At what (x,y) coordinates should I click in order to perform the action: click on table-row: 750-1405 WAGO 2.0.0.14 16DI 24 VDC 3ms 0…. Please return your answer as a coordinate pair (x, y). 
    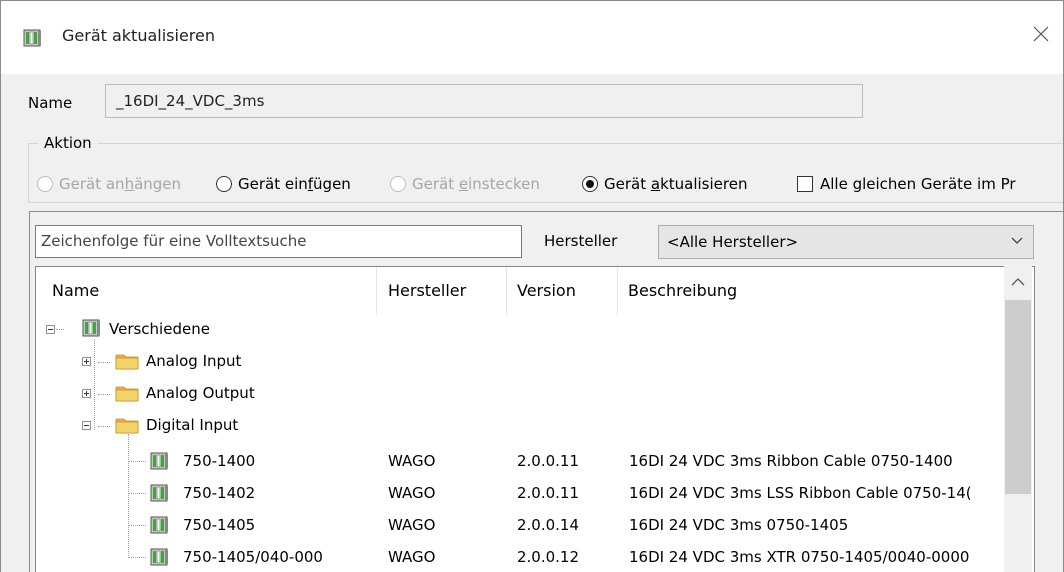
    Looking at the image, I should click on (531, 525).